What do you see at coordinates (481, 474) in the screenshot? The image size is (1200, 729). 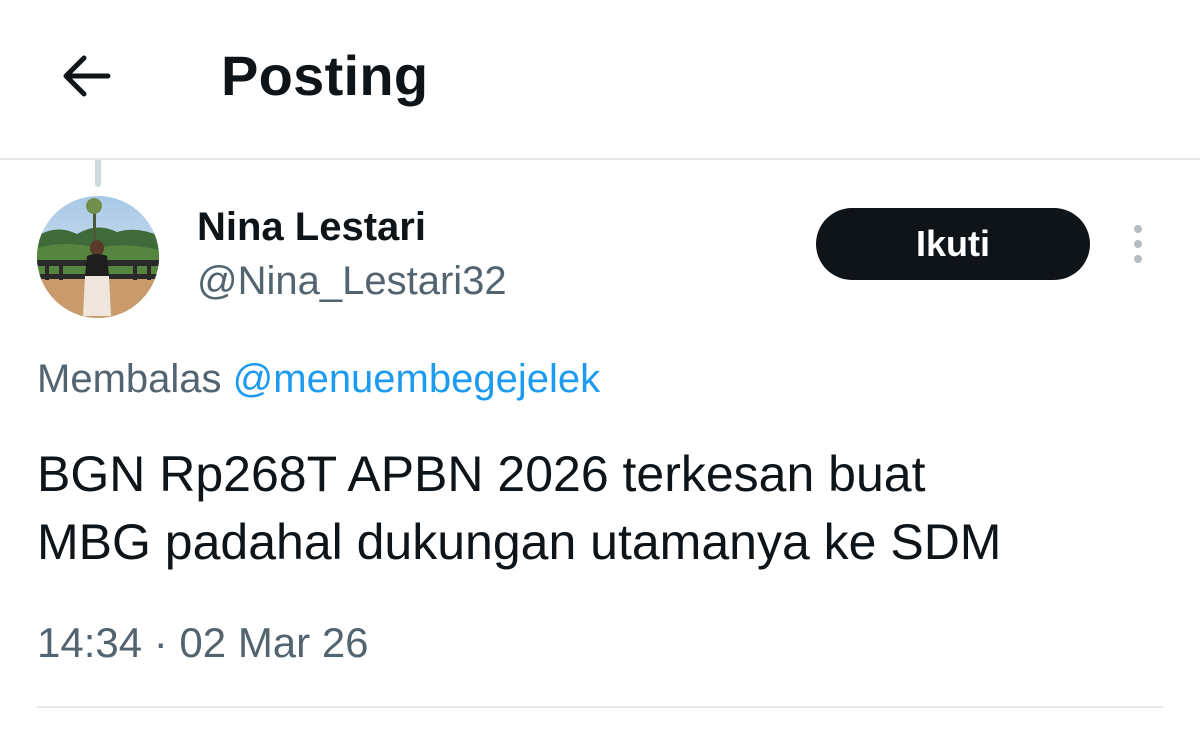 I see `post-text-line: BGN Rp268T APBN 2026 terkesan buat` at bounding box center [481, 474].